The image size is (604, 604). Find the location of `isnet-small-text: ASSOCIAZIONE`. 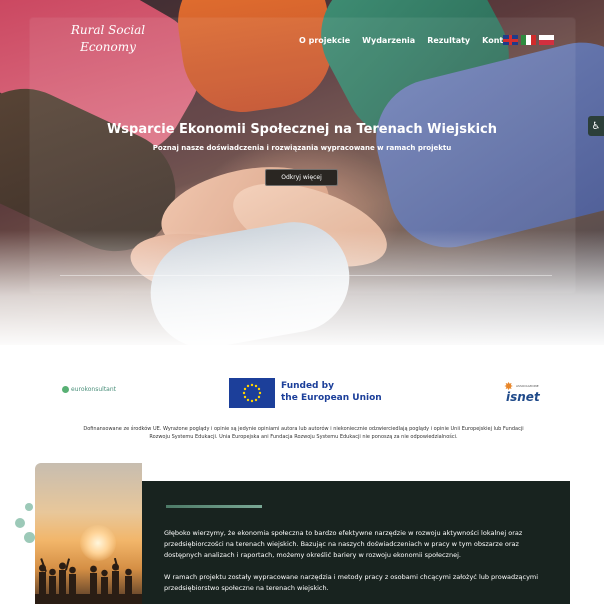

isnet-small-text: ASSOCIAZIONE is located at coordinates (527, 386).